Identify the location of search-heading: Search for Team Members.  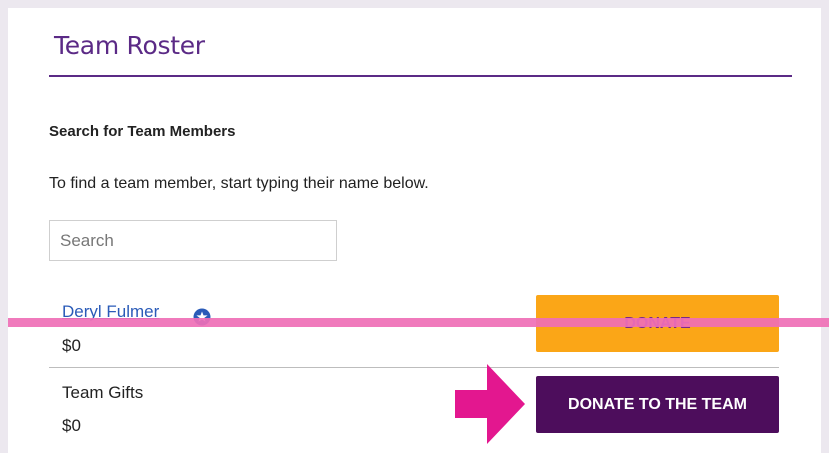
(142, 131).